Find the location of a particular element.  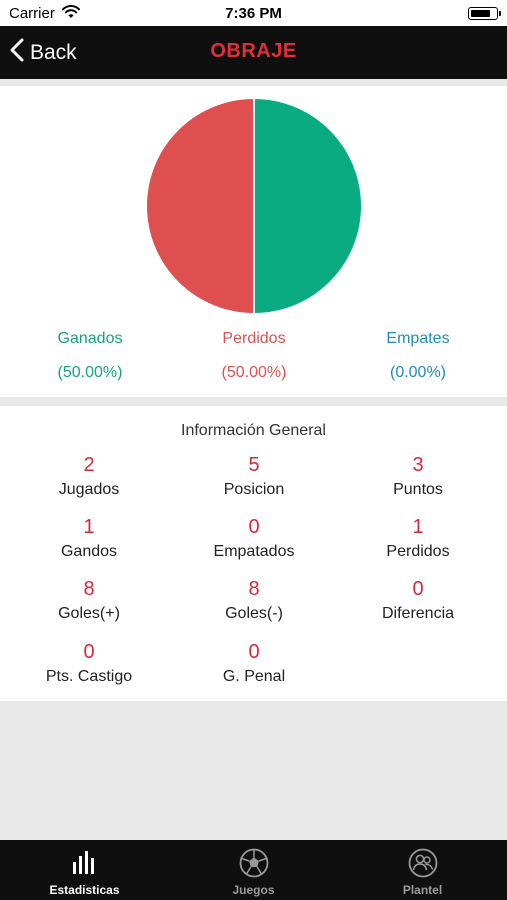

users-icon is located at coordinates (423, 865).